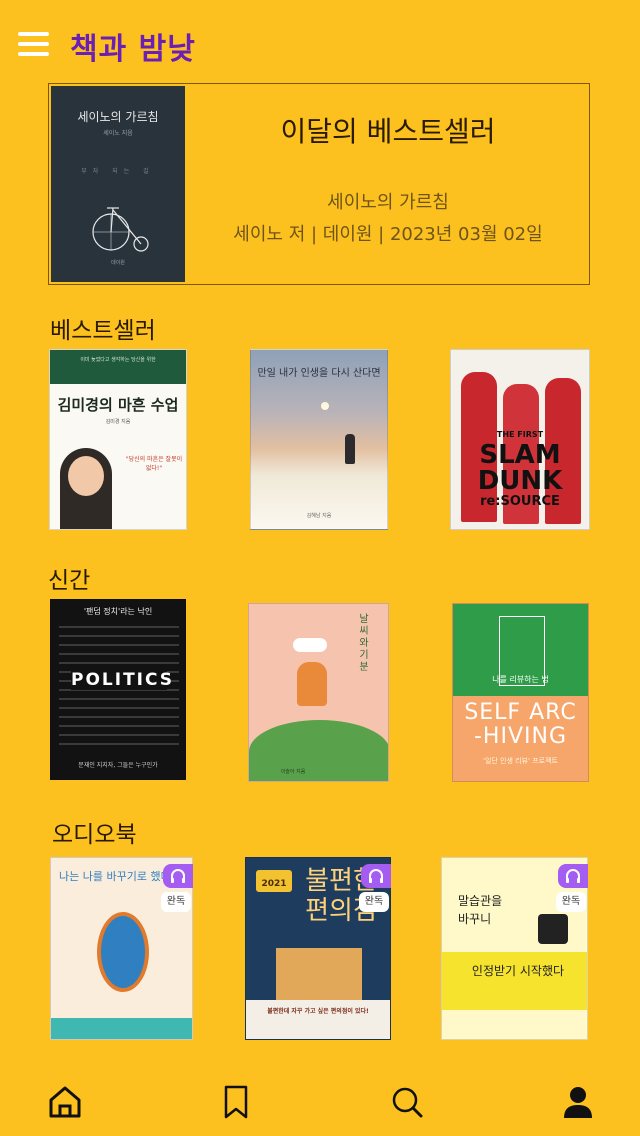 Image resolution: width=640 pixels, height=1136 pixels. I want to click on app-header: 책과 밤낮, so click(320, 42).